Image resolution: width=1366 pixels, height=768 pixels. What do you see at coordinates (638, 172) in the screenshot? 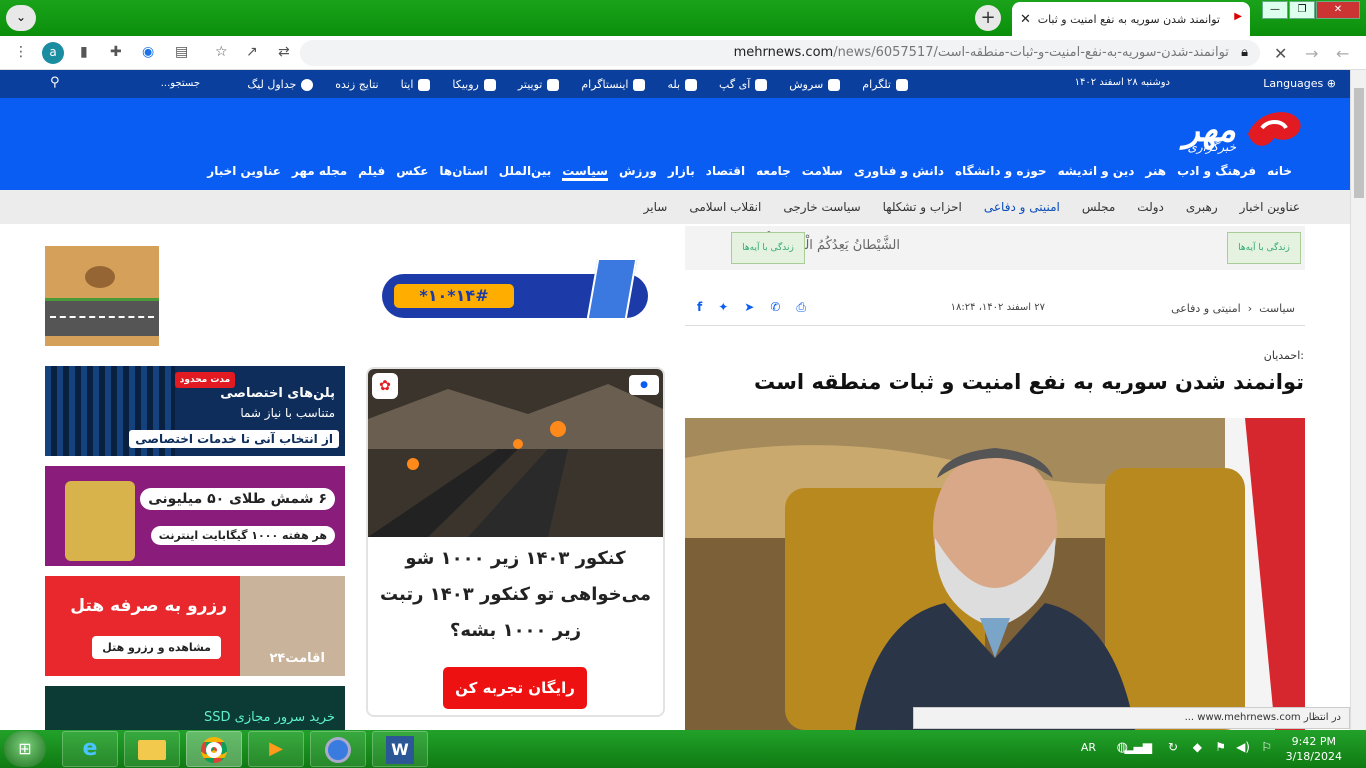
I see `nav-sports: ورزش` at bounding box center [638, 172].